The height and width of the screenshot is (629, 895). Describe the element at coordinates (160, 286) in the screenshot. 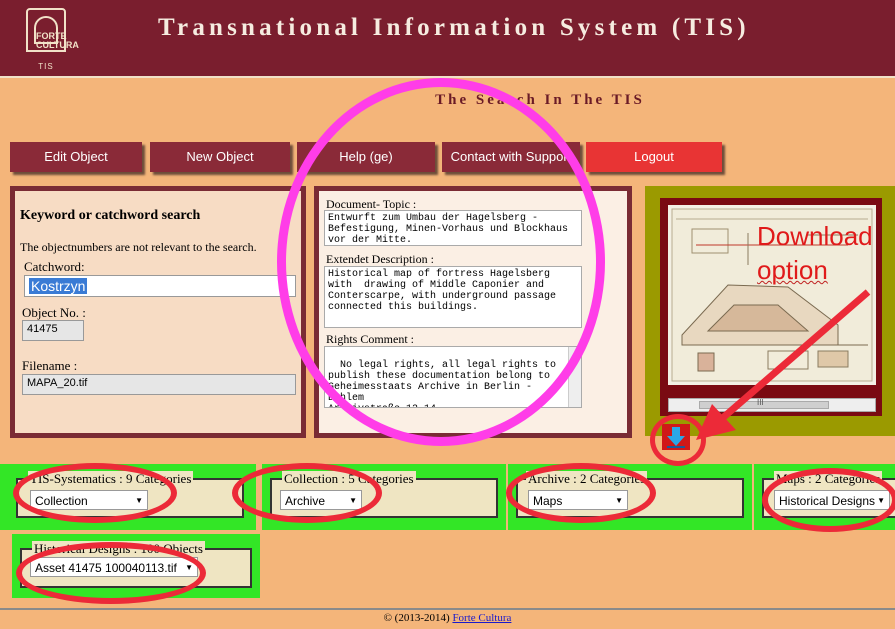

I see `catchword-input: Kostrzyn` at that location.